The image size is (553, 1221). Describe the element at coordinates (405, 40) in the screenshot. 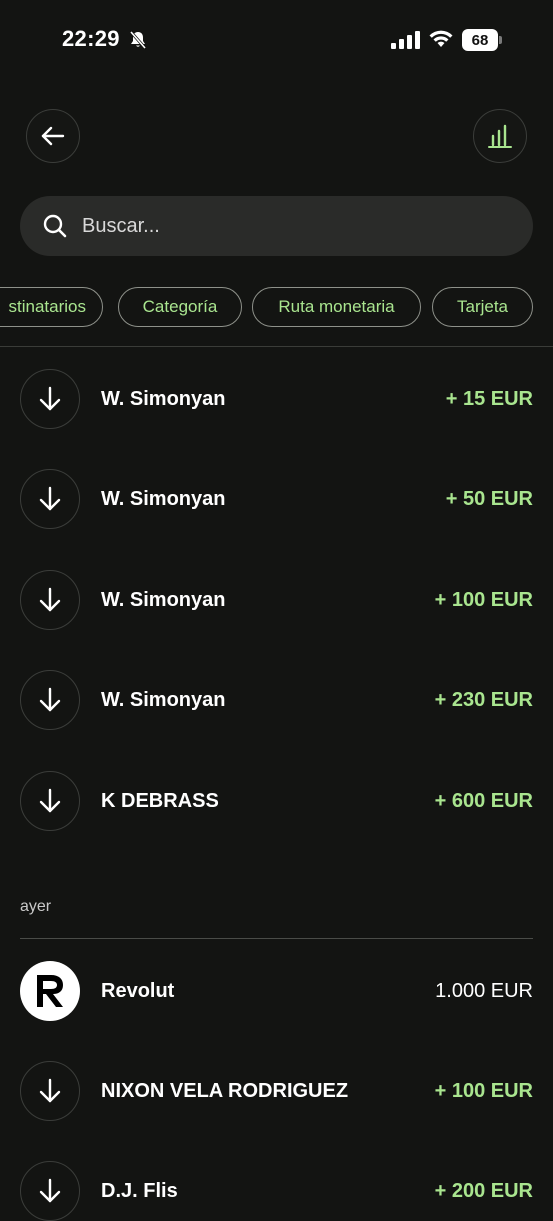

I see `cell-signal-icon` at that location.